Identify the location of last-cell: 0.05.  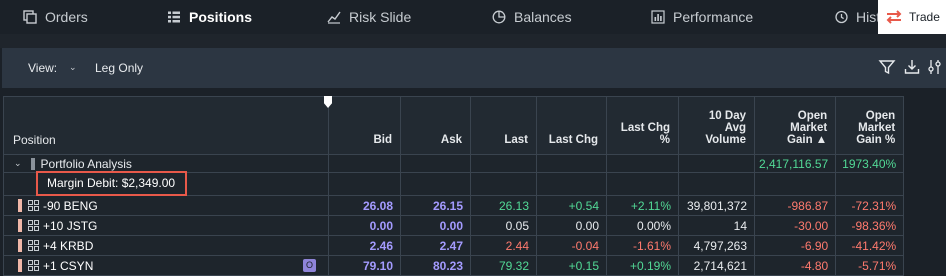
(503, 225).